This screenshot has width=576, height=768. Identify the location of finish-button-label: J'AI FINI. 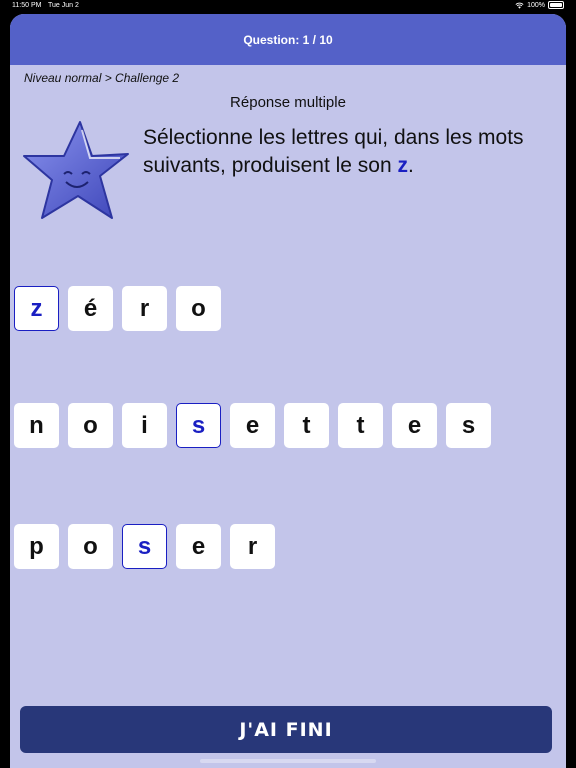
(286, 729).